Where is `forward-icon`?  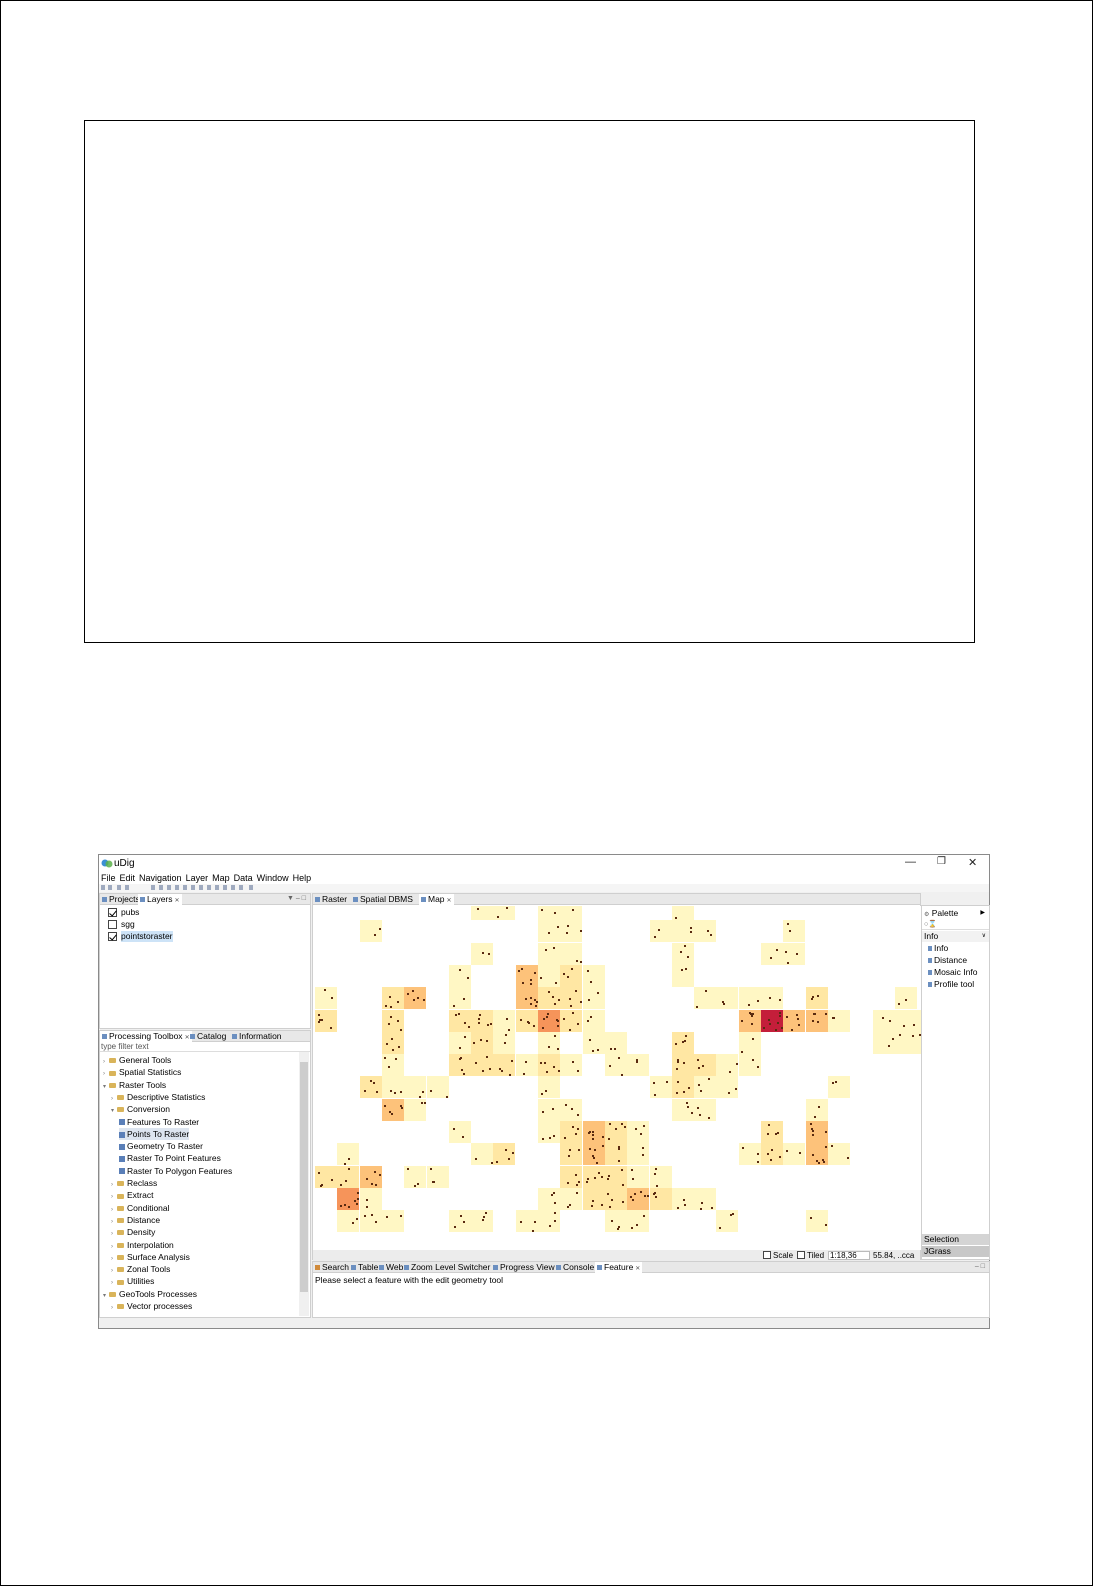
forward-icon is located at coordinates (209, 887).